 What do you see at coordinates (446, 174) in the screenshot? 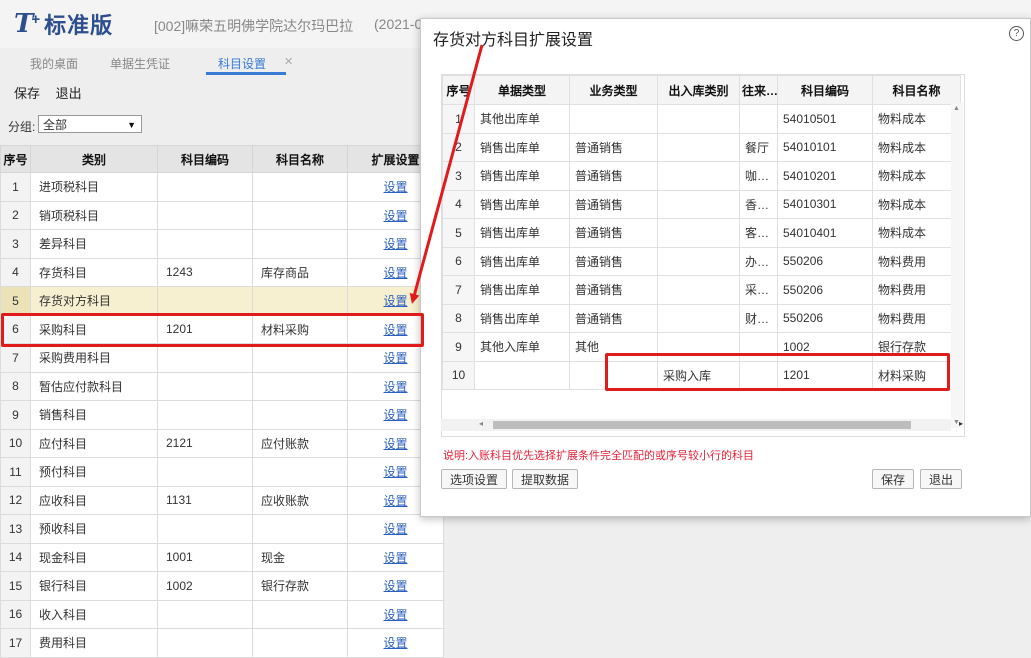
I see `annotation-arrow` at bounding box center [446, 174].